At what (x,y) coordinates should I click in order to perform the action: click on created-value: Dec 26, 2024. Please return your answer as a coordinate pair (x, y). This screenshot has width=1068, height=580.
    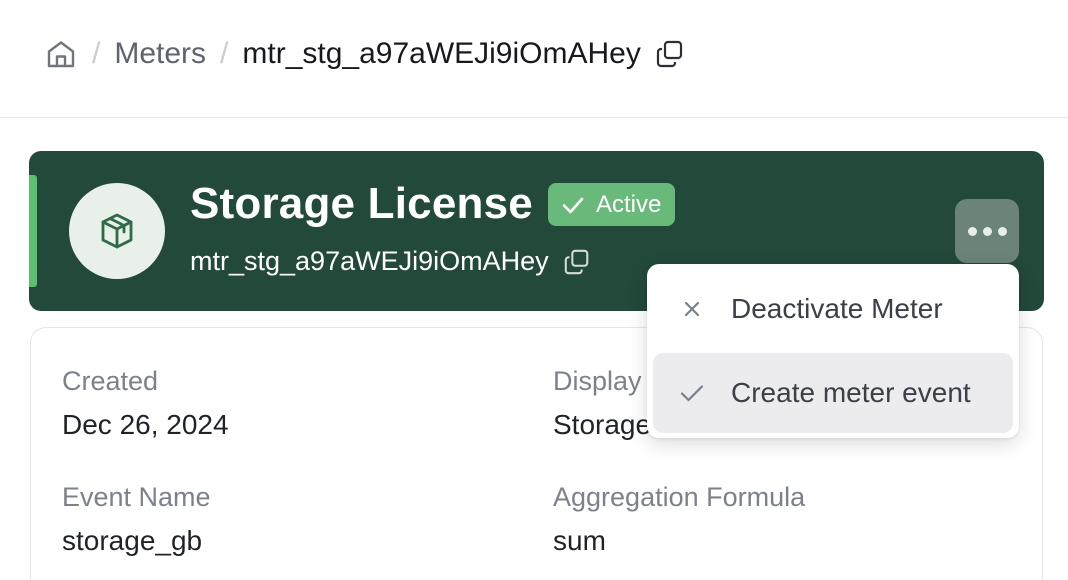
    Looking at the image, I should click on (145, 424).